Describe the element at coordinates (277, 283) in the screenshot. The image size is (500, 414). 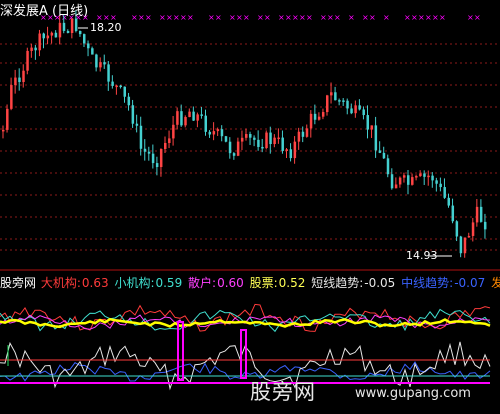
I see `legend-stock: 股票:0.52` at that location.